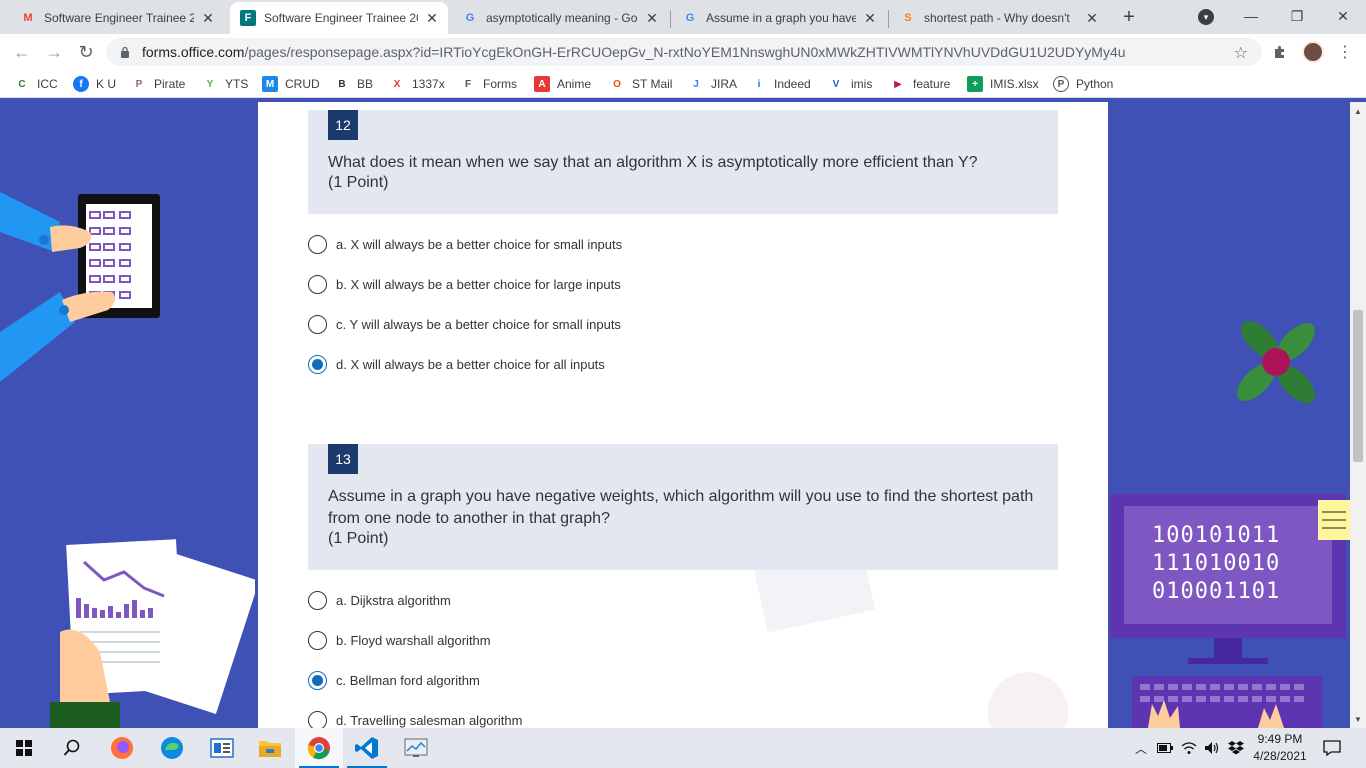 The image size is (1366, 768). What do you see at coordinates (367, 748) in the screenshot?
I see `taskbar-vscode` at bounding box center [367, 748].